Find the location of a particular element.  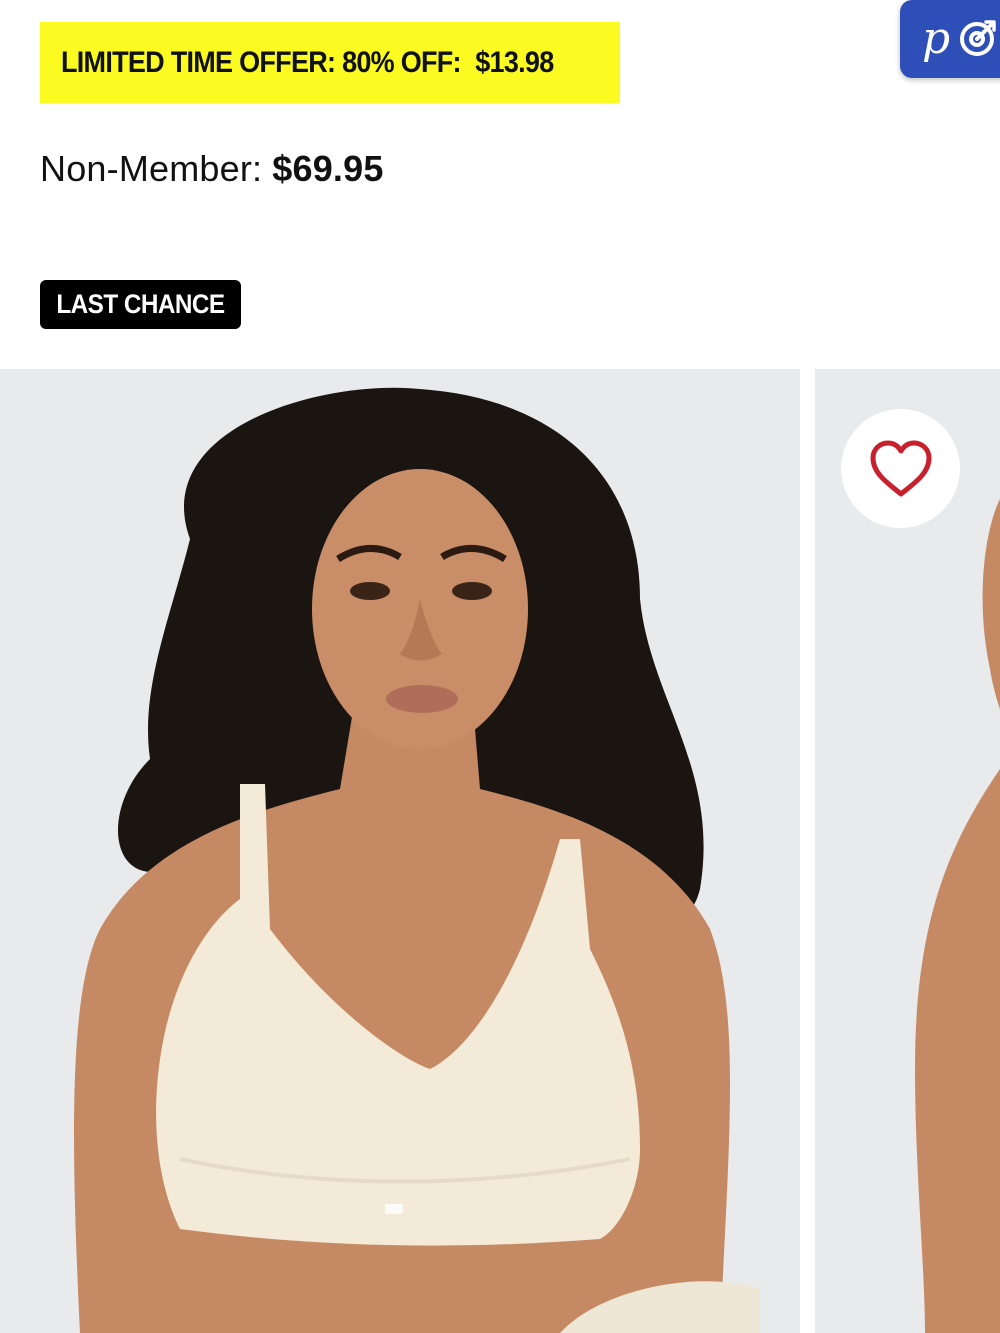

floating-extension-badge: p is located at coordinates (950, 39).